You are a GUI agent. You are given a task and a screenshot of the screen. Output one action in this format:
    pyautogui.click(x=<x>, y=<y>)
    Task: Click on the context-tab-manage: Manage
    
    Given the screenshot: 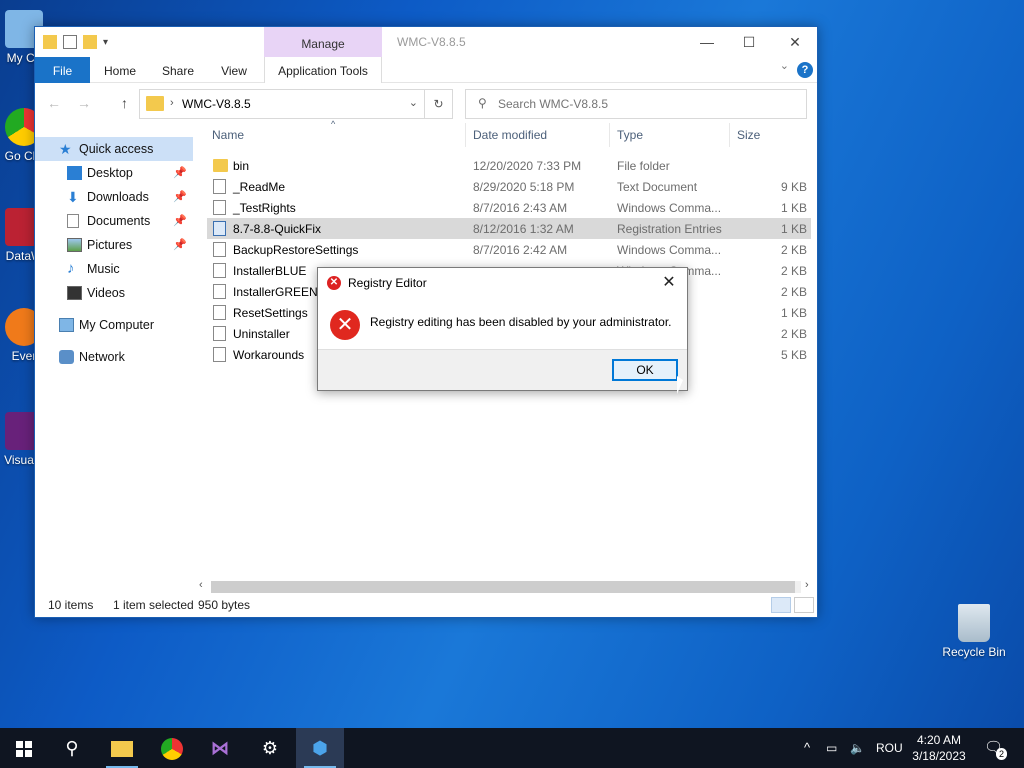 What is the action you would take?
    pyautogui.click(x=323, y=42)
    